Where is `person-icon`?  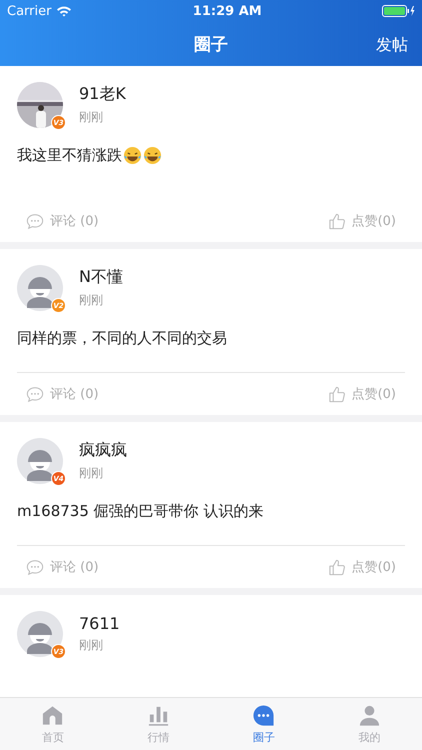
person-icon is located at coordinates (369, 715).